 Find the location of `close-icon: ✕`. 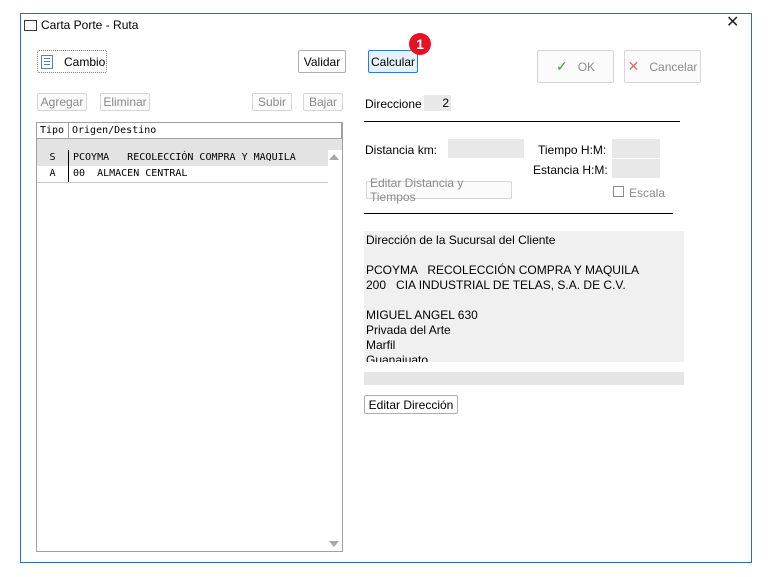

close-icon: ✕ is located at coordinates (732, 23).